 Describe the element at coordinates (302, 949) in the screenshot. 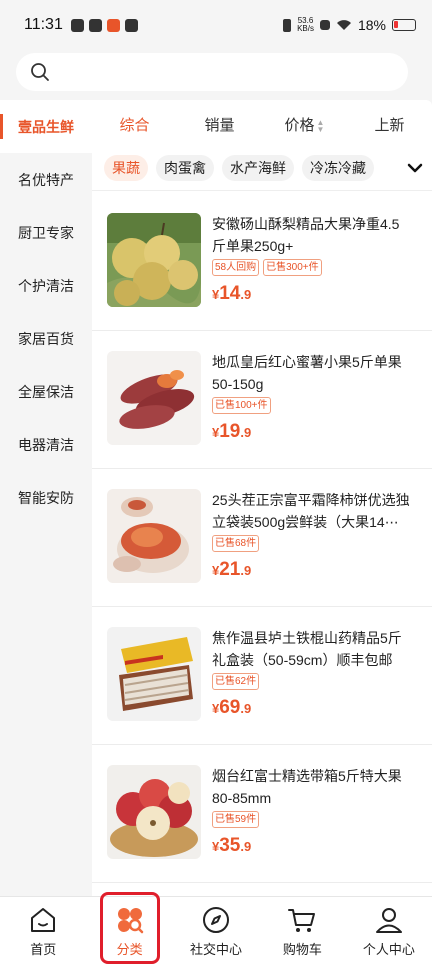

I see `tab-label: 购物车` at that location.